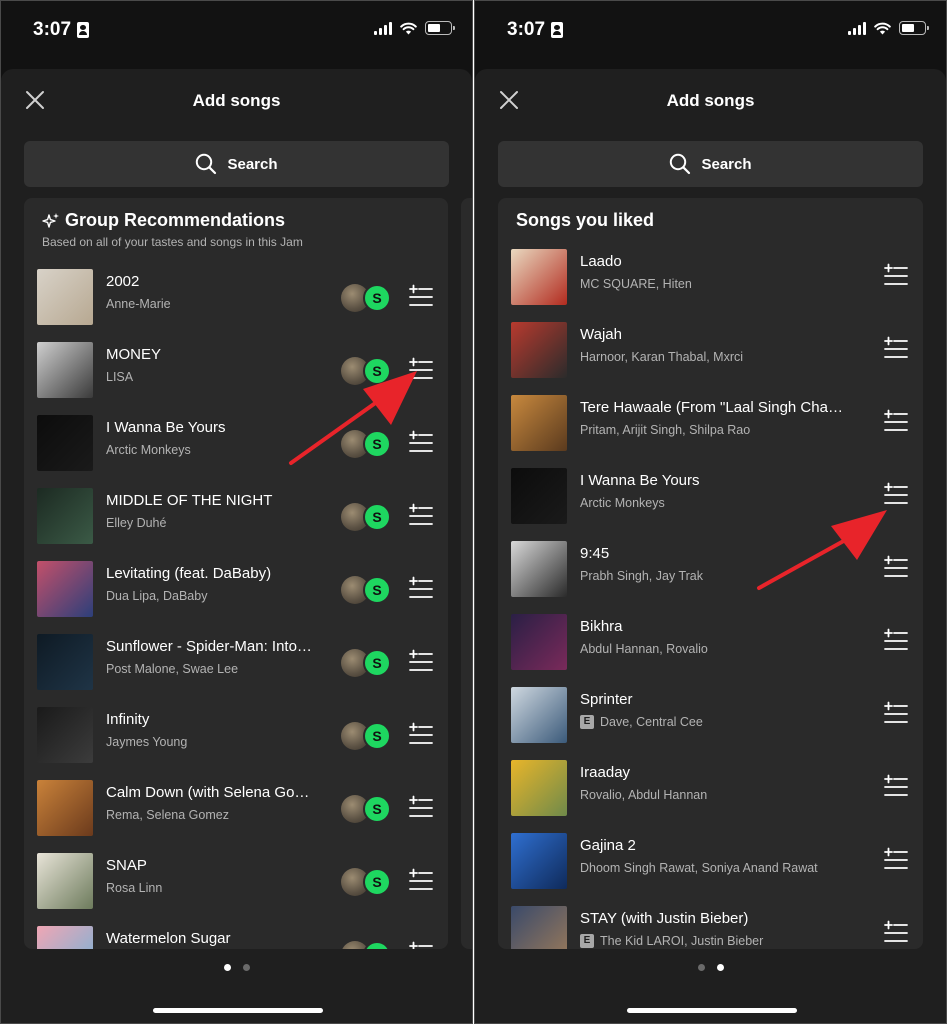 The width and height of the screenshot is (947, 1024). Describe the element at coordinates (236, 378) in the screenshot. I see `track-row: MONEY LISA S` at that location.